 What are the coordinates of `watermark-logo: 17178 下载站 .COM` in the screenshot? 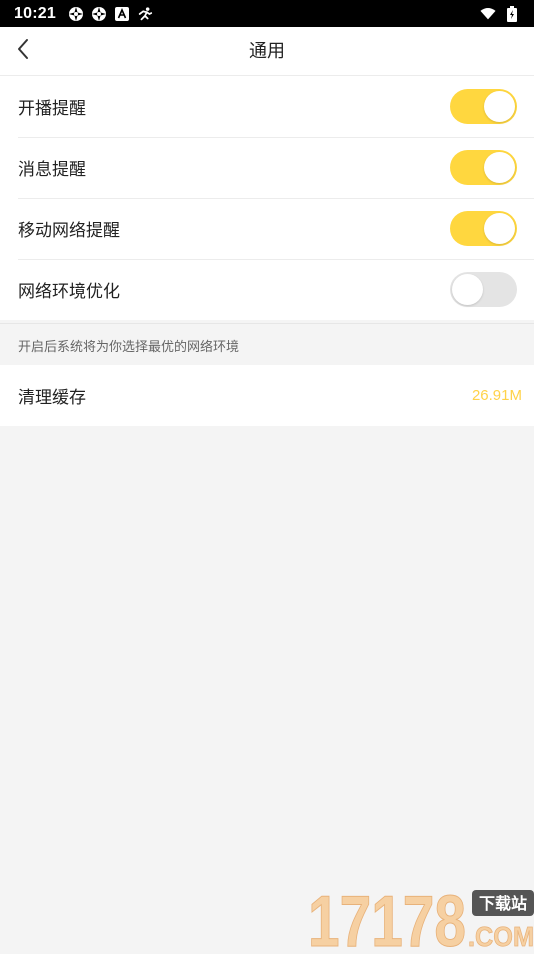 It's located at (421, 918).